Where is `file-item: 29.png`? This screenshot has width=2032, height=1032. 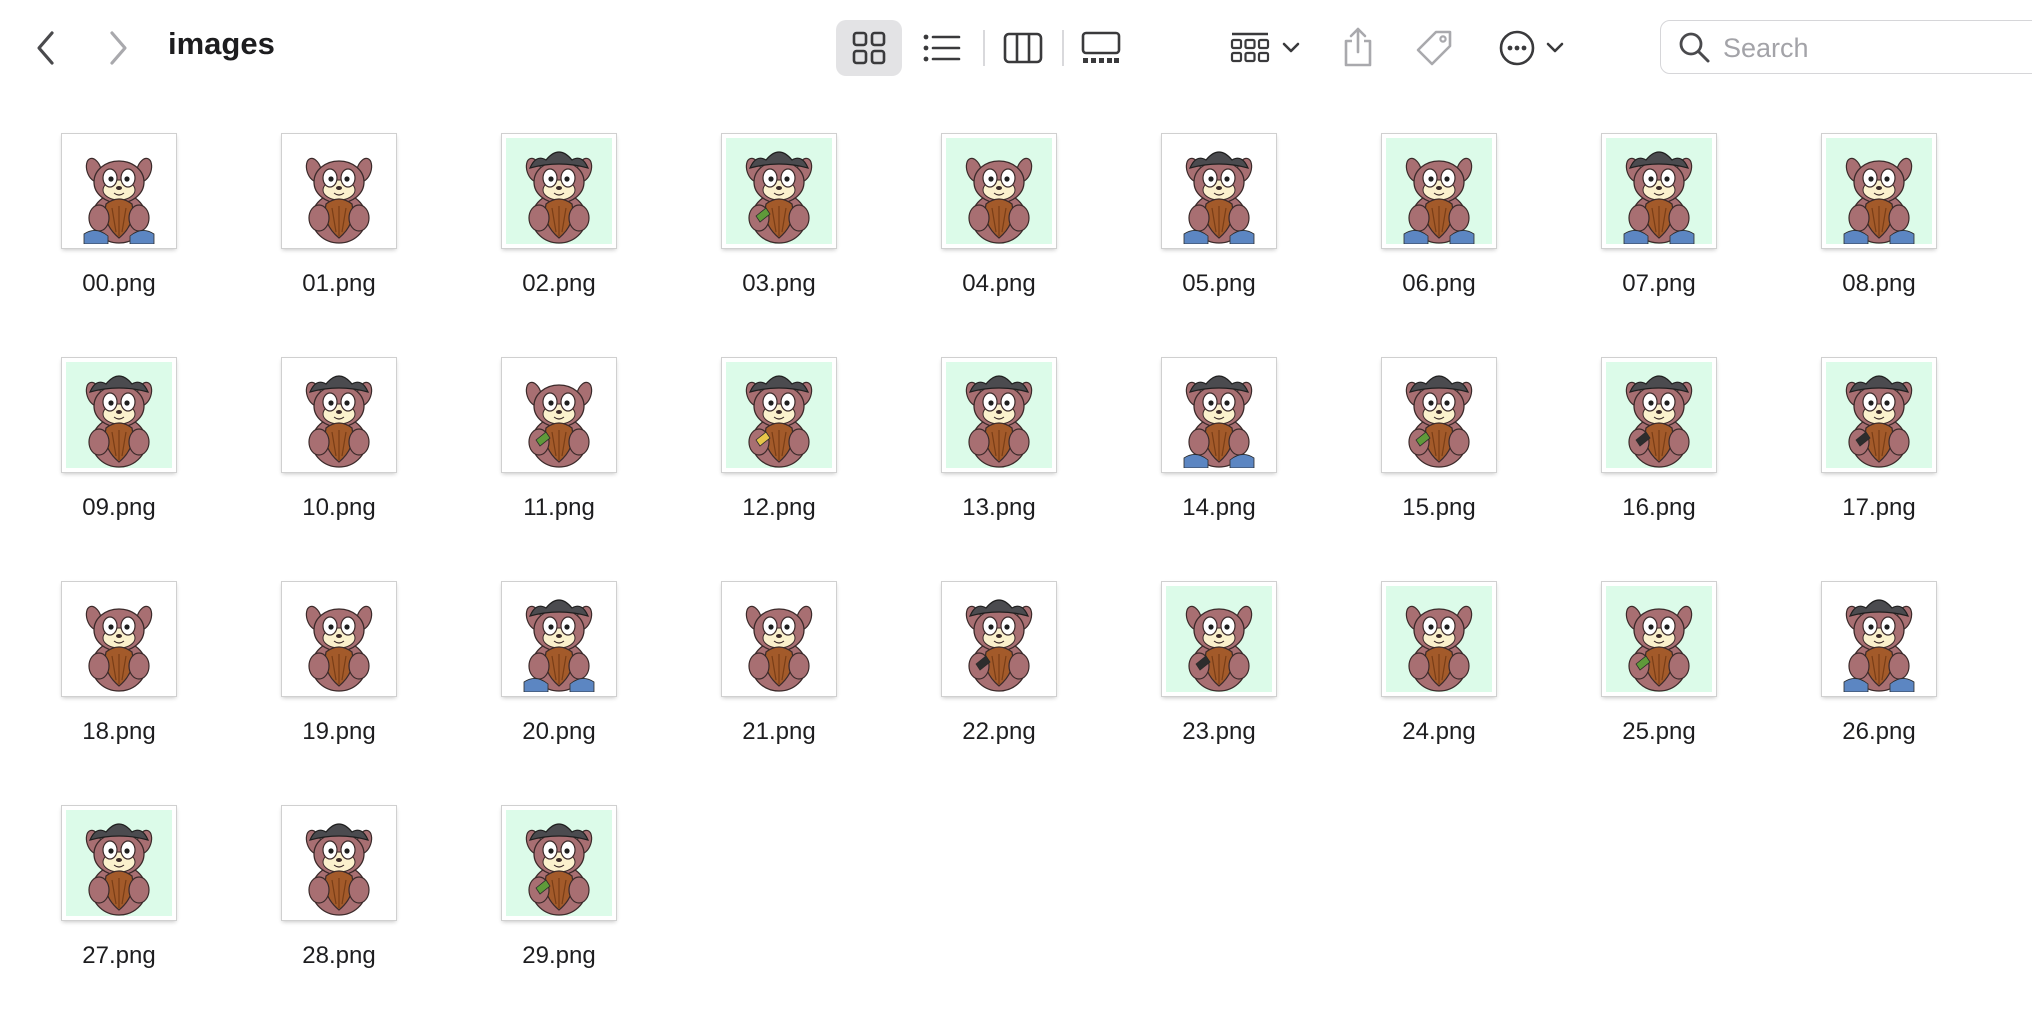
file-item: 29.png is located at coordinates (560, 820).